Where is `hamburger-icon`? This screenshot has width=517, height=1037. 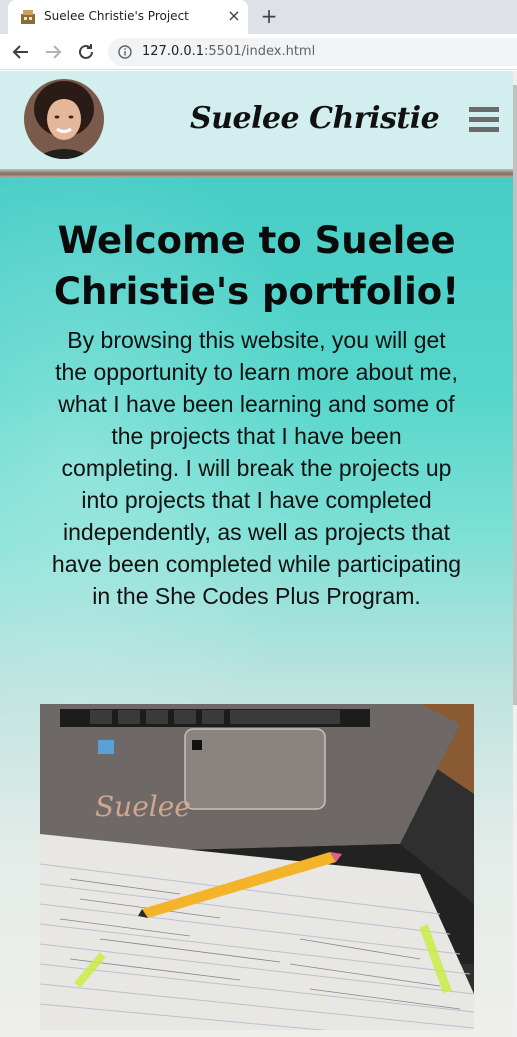 hamburger-icon is located at coordinates (484, 120).